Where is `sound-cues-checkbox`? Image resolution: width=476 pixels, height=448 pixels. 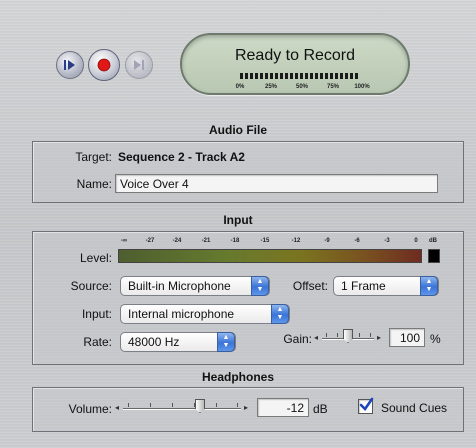 sound-cues-checkbox is located at coordinates (366, 405).